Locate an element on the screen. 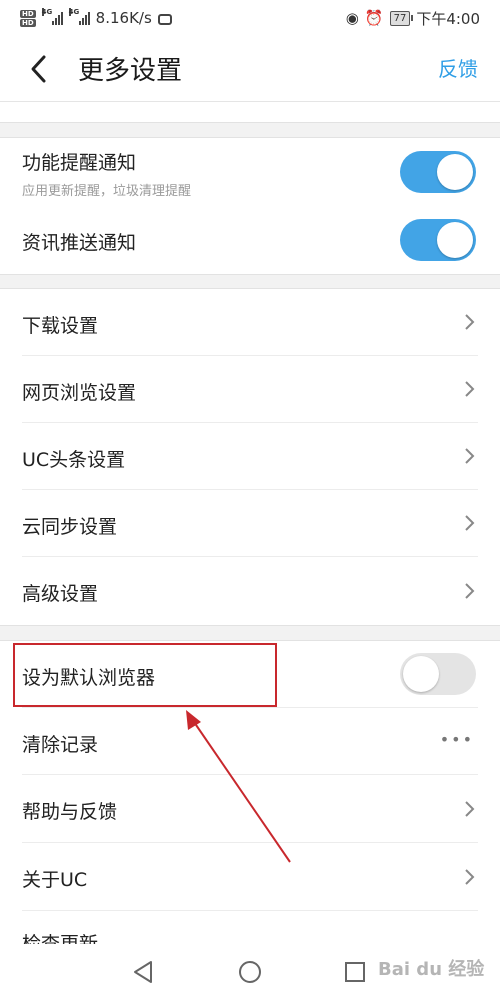 The height and width of the screenshot is (1000, 500). row-label: 设为默认浏览器 is located at coordinates (89, 678).